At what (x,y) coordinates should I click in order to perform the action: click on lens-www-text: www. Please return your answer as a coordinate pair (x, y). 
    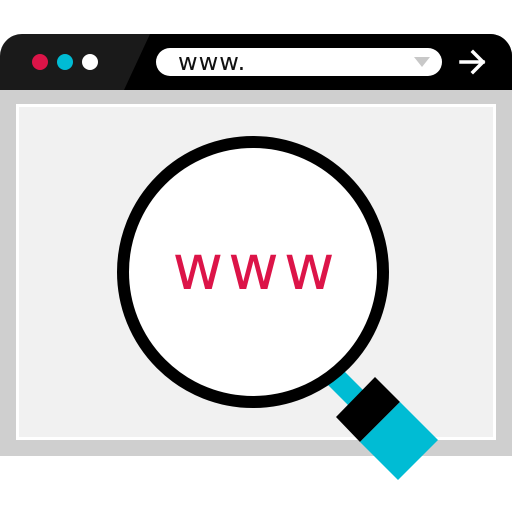
    Looking at the image, I should click on (256, 267).